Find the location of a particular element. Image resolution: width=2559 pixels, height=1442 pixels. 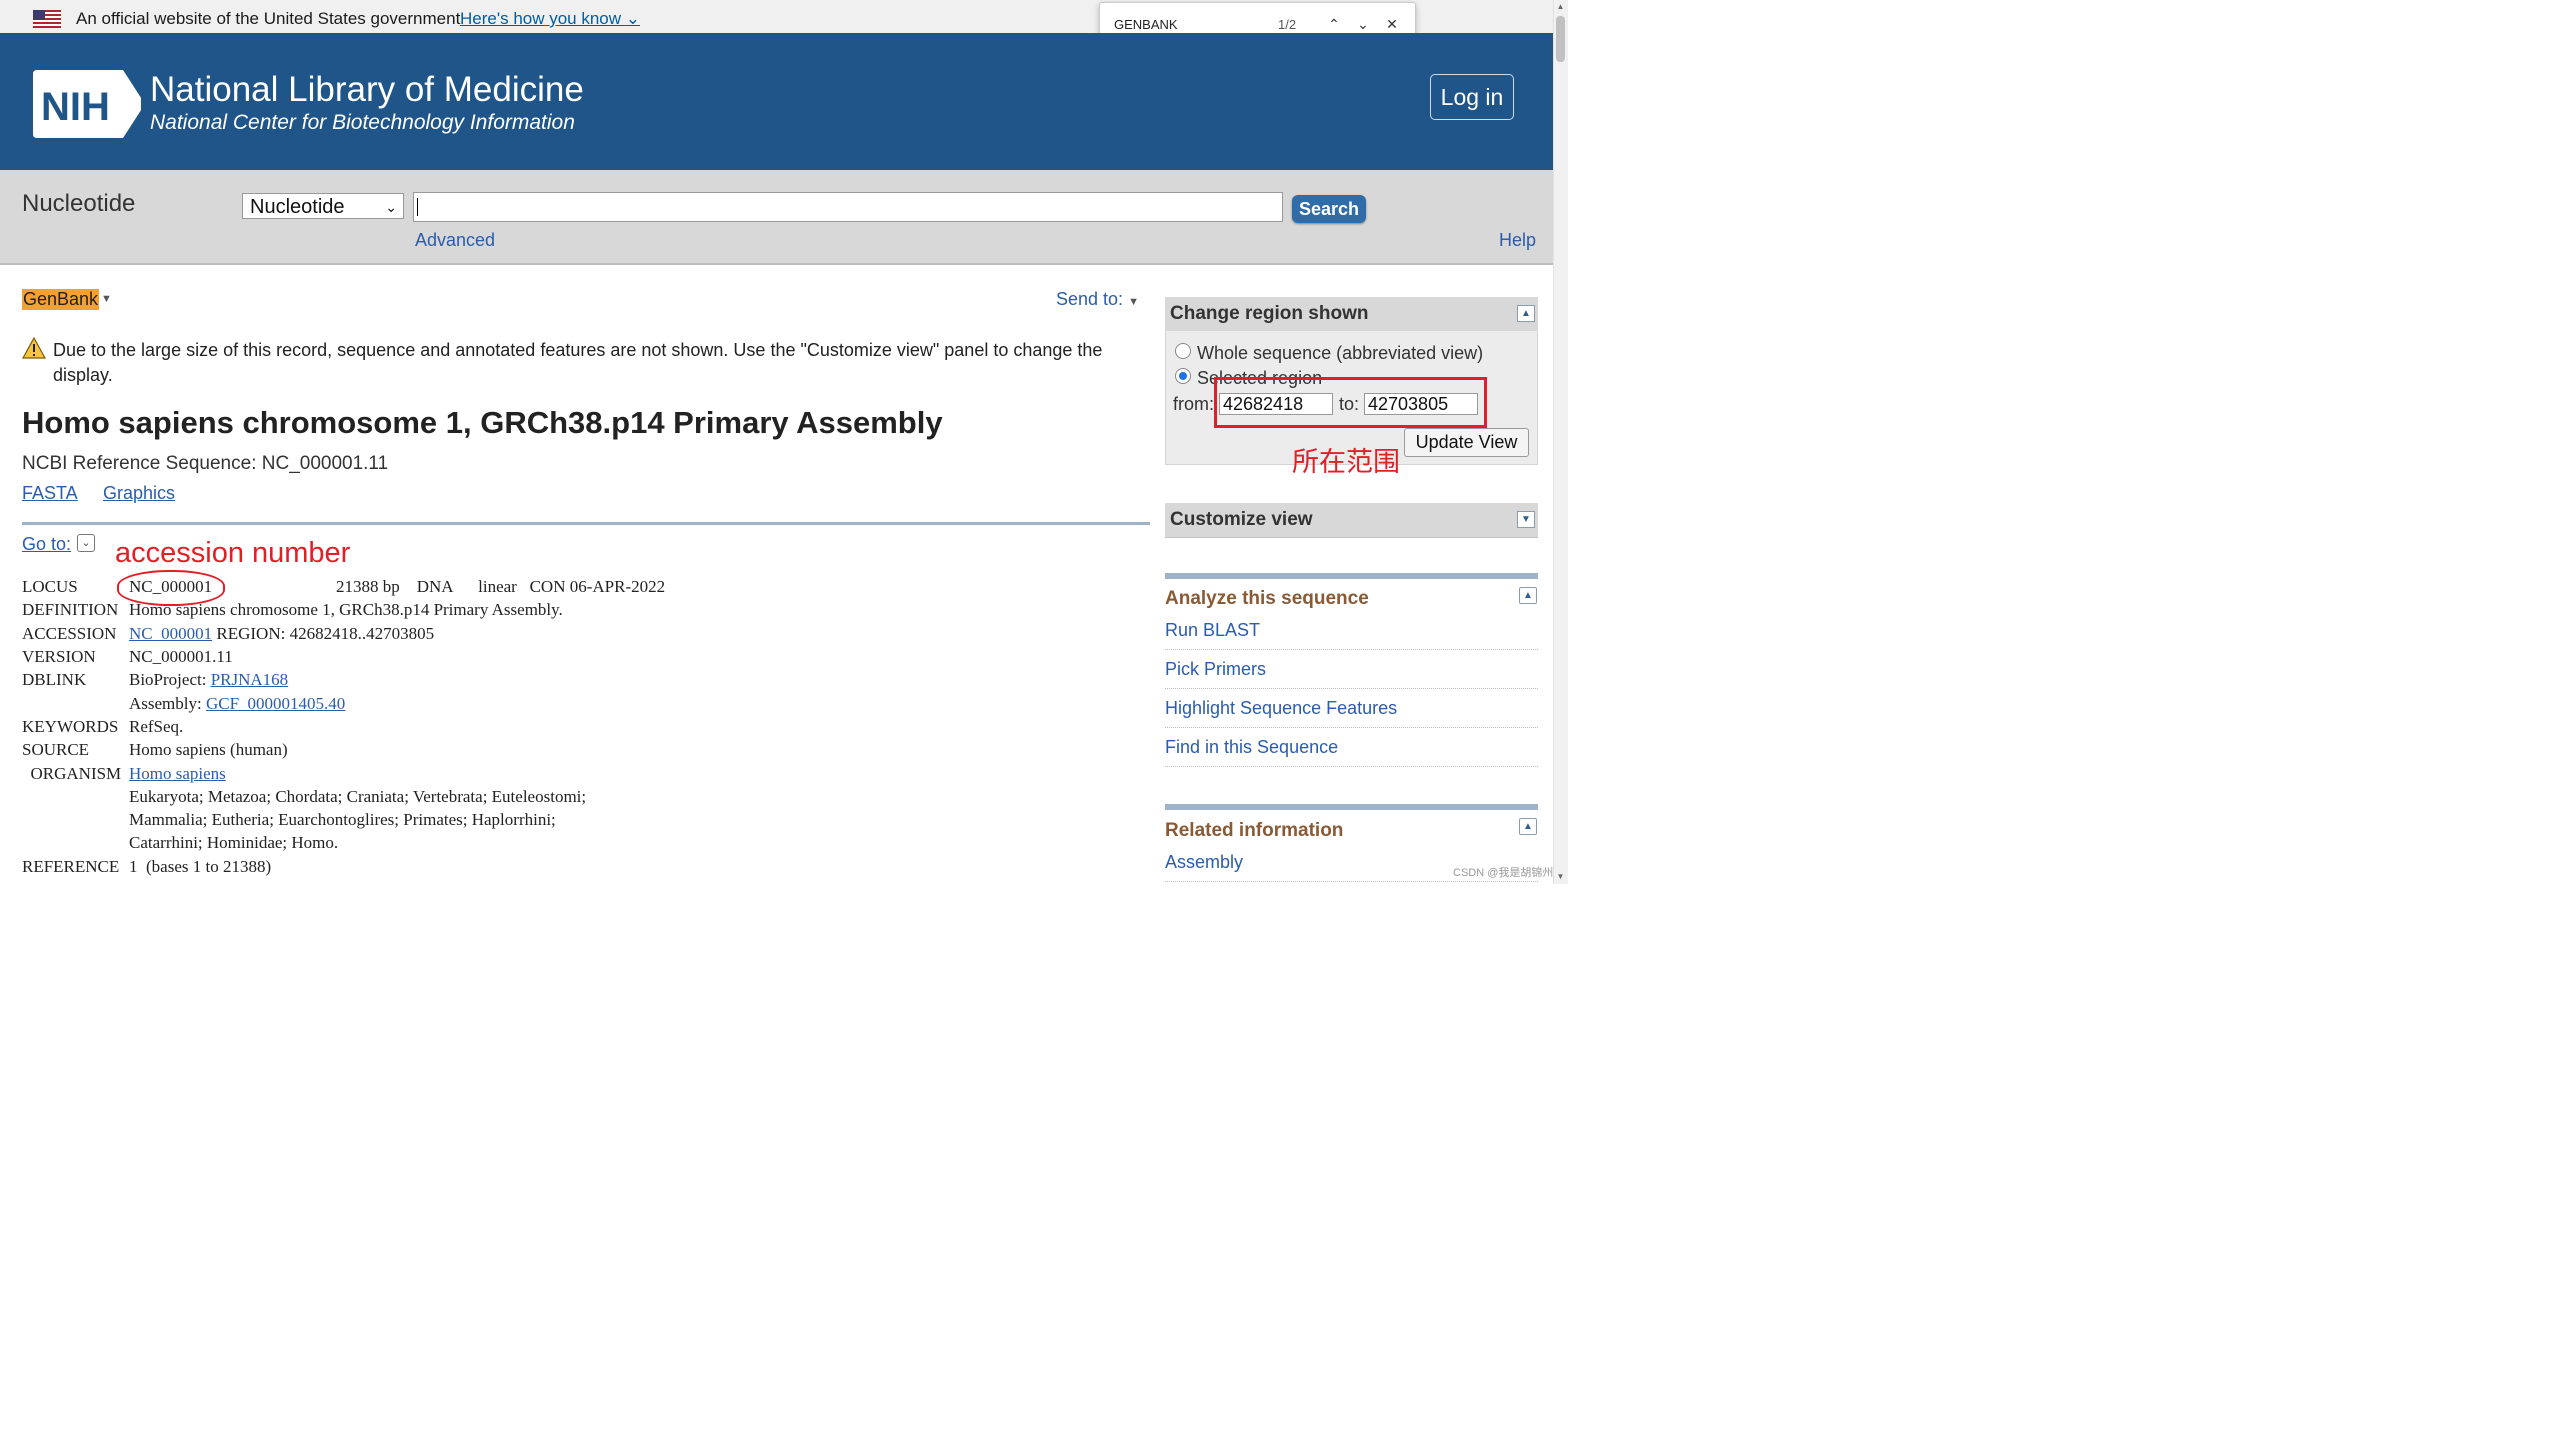

region-annotation: 所在范围 is located at coordinates (1346, 462).